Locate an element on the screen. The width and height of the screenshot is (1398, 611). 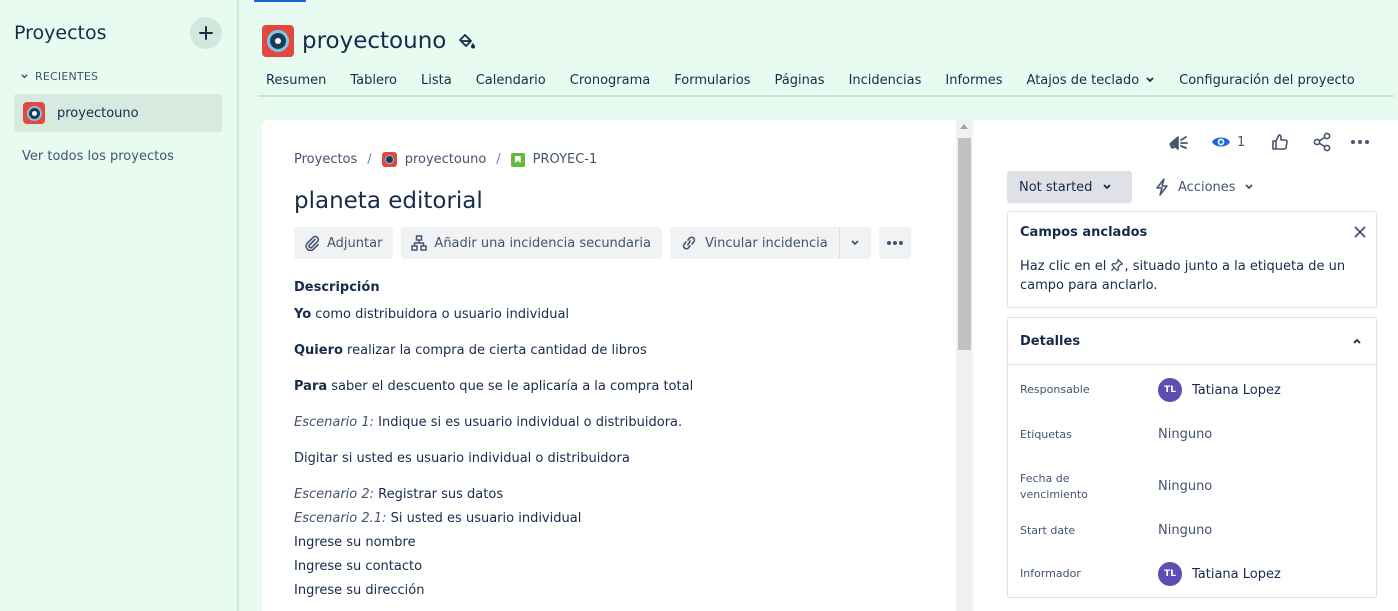
breadcrumb-projects: Proyectos is located at coordinates (325, 159).